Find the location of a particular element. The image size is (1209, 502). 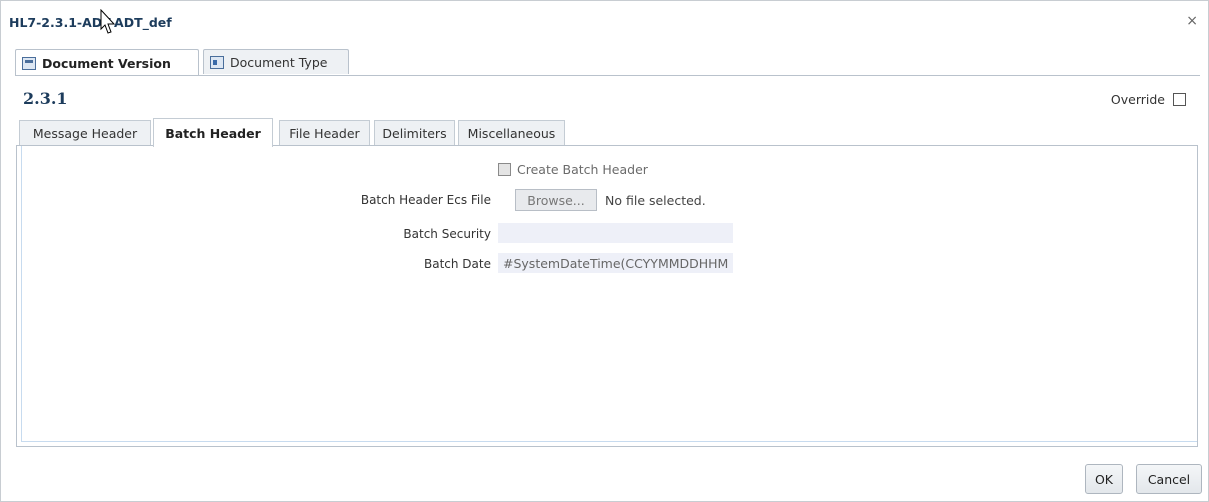

override-control: Override is located at coordinates (1148, 99).